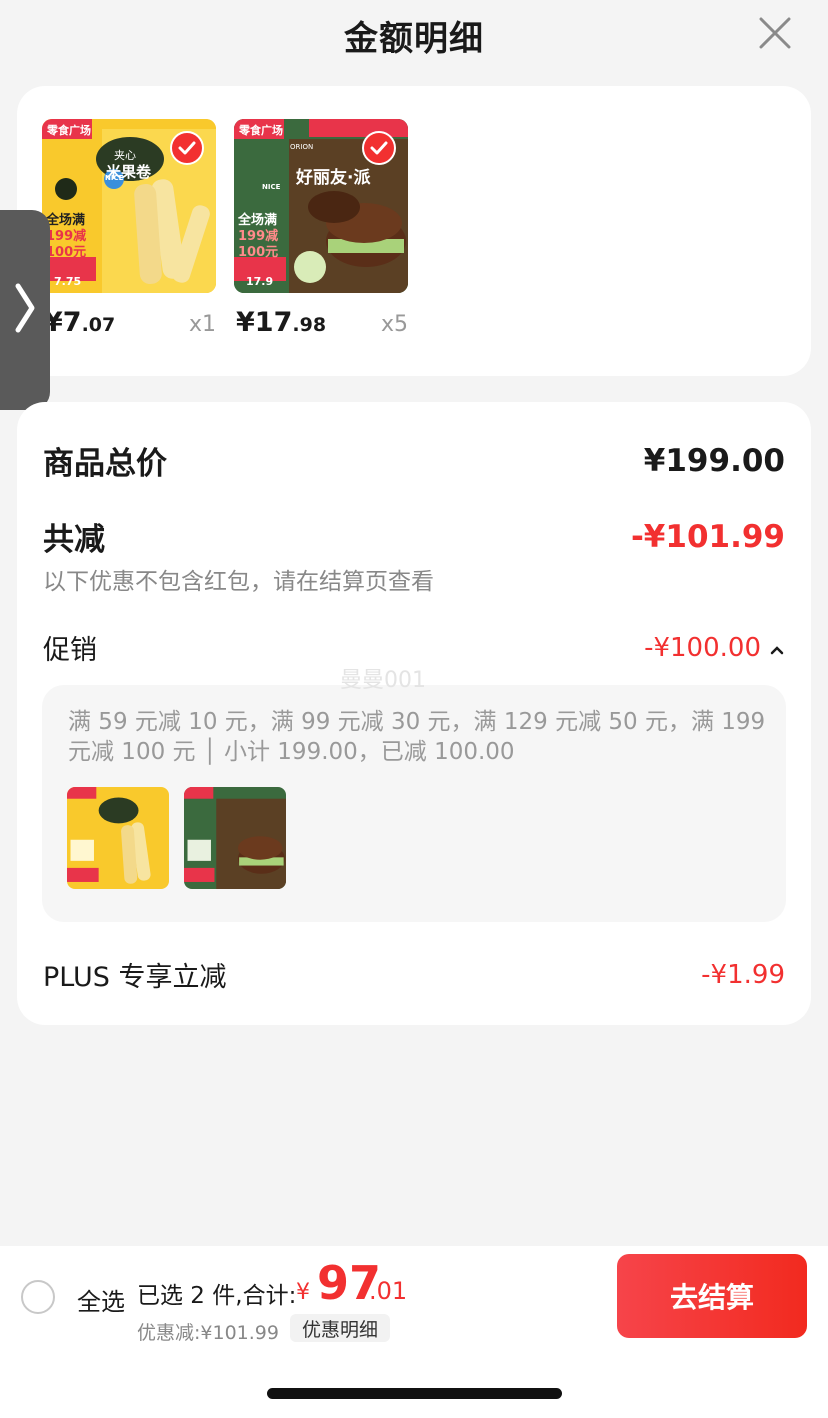 The width and height of the screenshot is (828, 1418). Describe the element at coordinates (388, 1291) in the screenshot. I see `total-amount-decimal: .01` at that location.